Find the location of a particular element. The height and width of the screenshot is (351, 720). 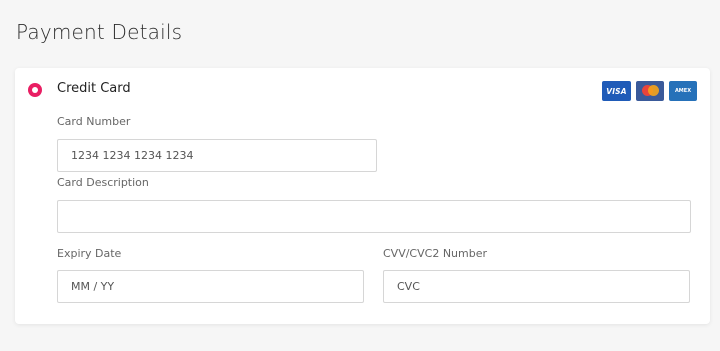

card-number-input is located at coordinates (217, 155).